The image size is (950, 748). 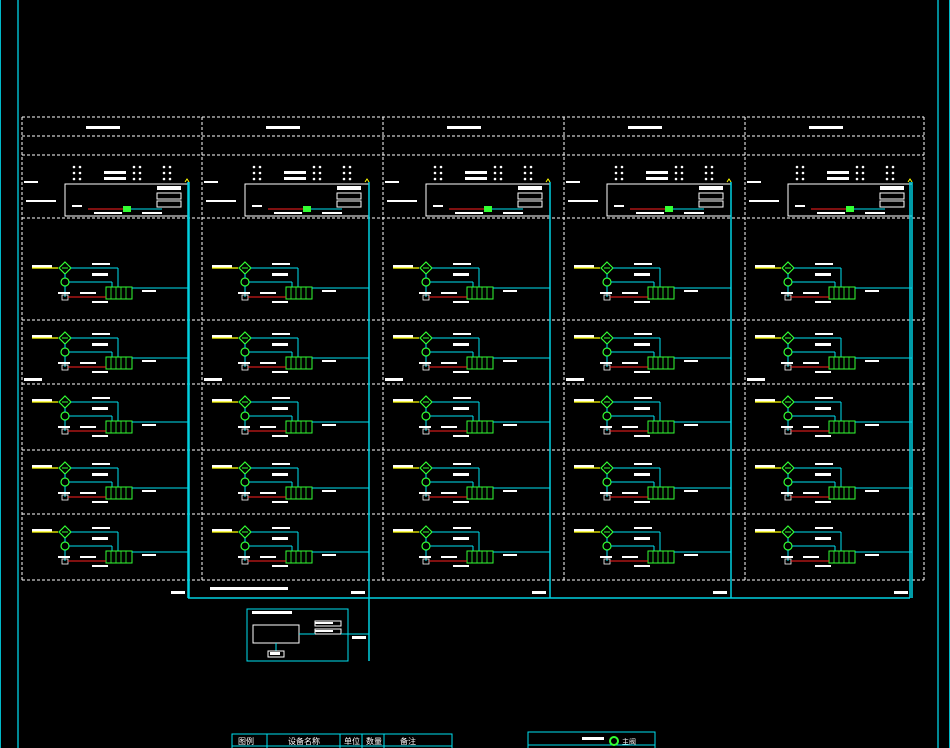 I want to click on legend-header-remark: 备注, so click(x=408, y=741).